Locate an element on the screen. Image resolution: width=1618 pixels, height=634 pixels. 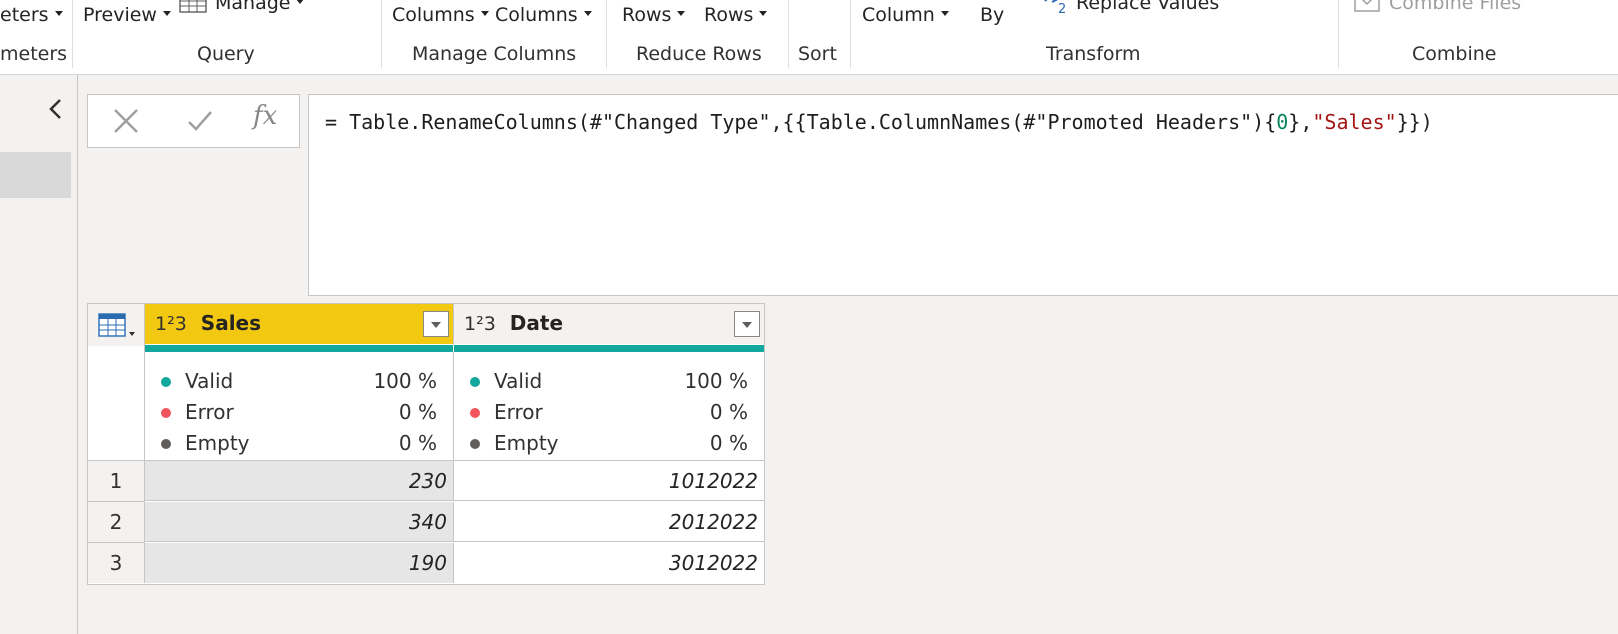
formula-bar-buttons: fx is located at coordinates (193, 121).